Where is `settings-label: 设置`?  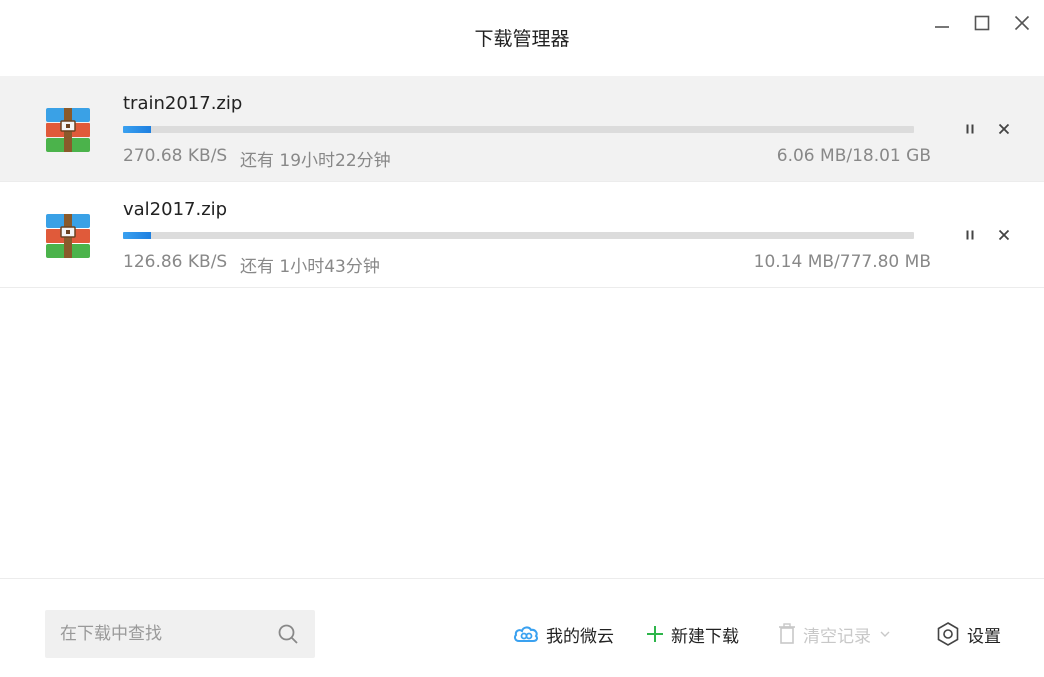
settings-label: 设置 is located at coordinates (984, 636).